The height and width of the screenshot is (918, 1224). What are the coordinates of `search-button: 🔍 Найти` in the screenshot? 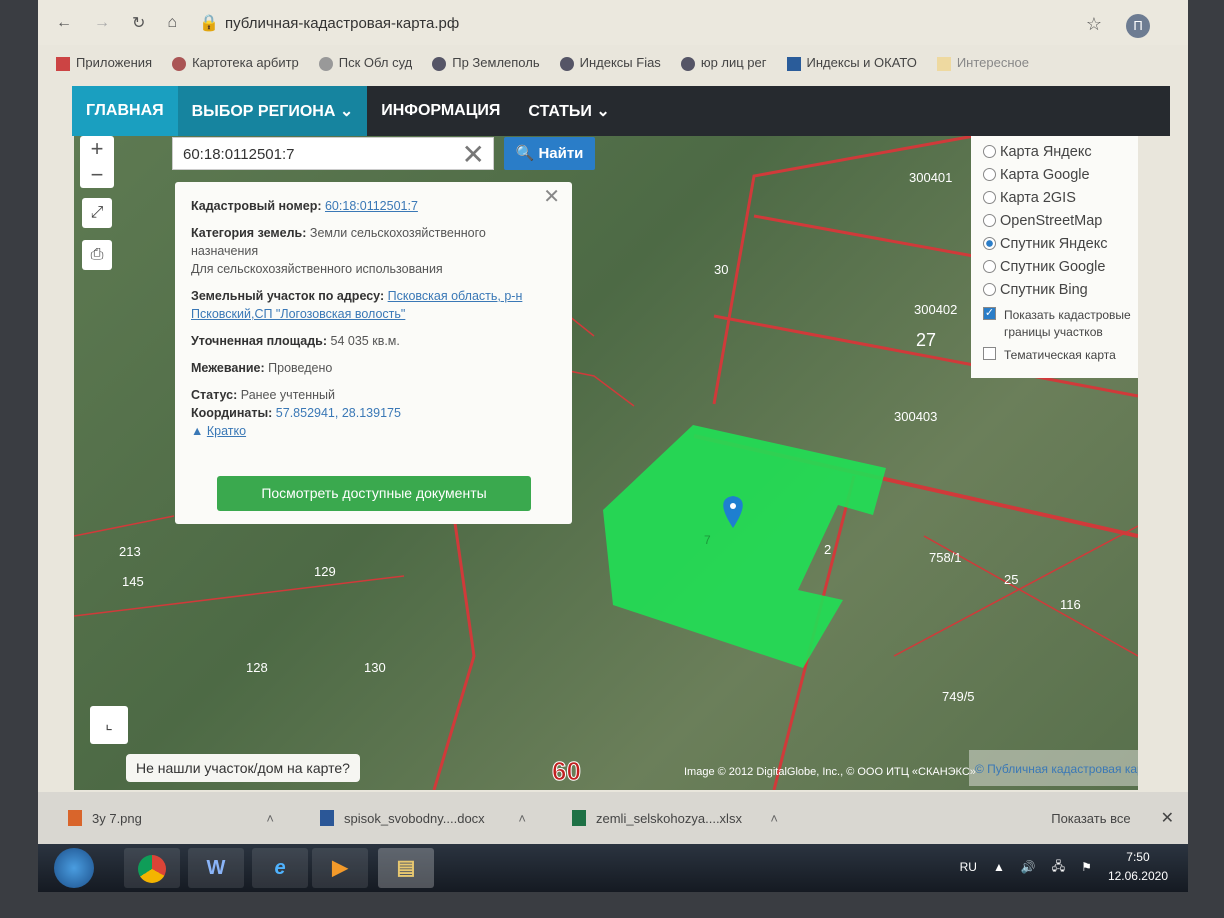 It's located at (549, 153).